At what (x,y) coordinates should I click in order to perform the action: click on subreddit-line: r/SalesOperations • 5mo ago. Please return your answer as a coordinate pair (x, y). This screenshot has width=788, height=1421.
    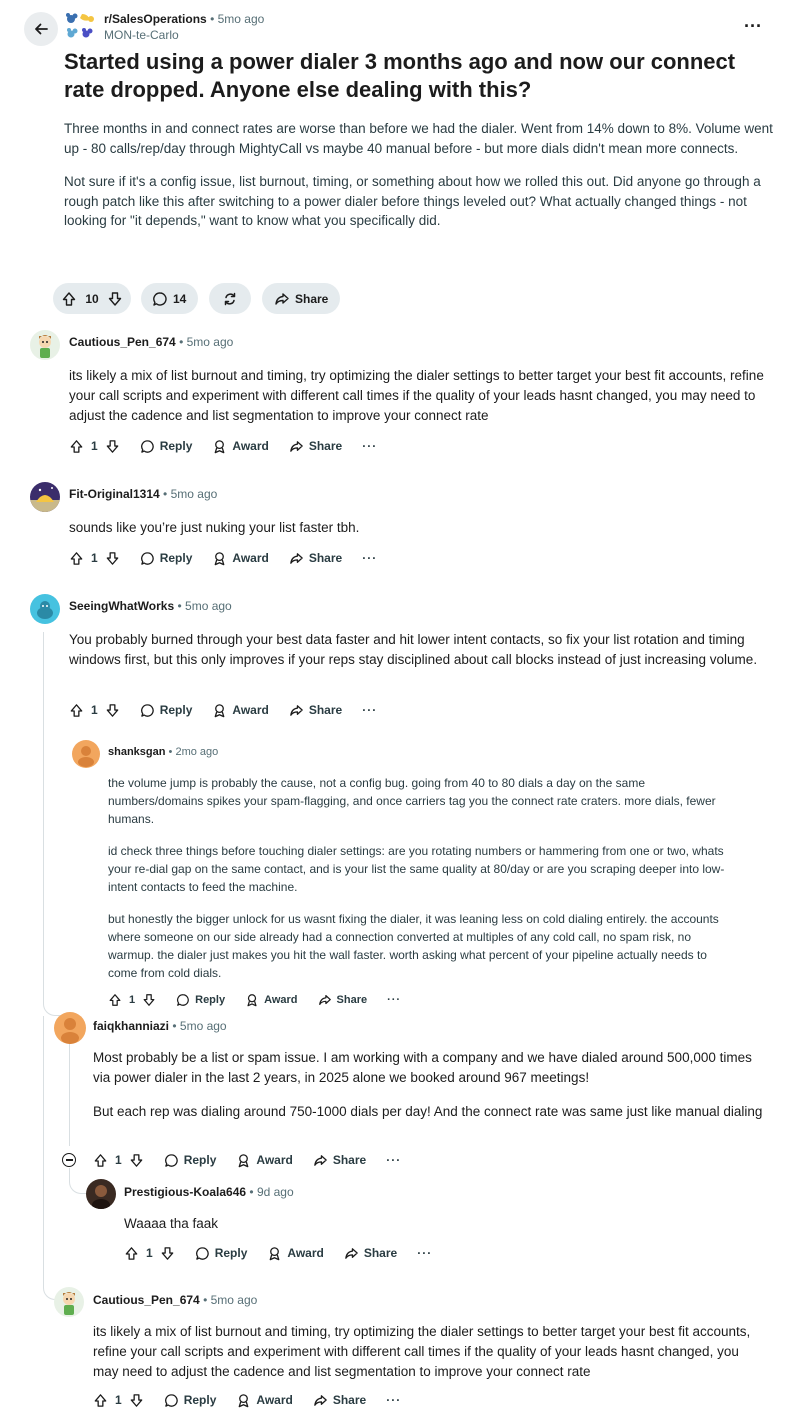
    Looking at the image, I should click on (184, 19).